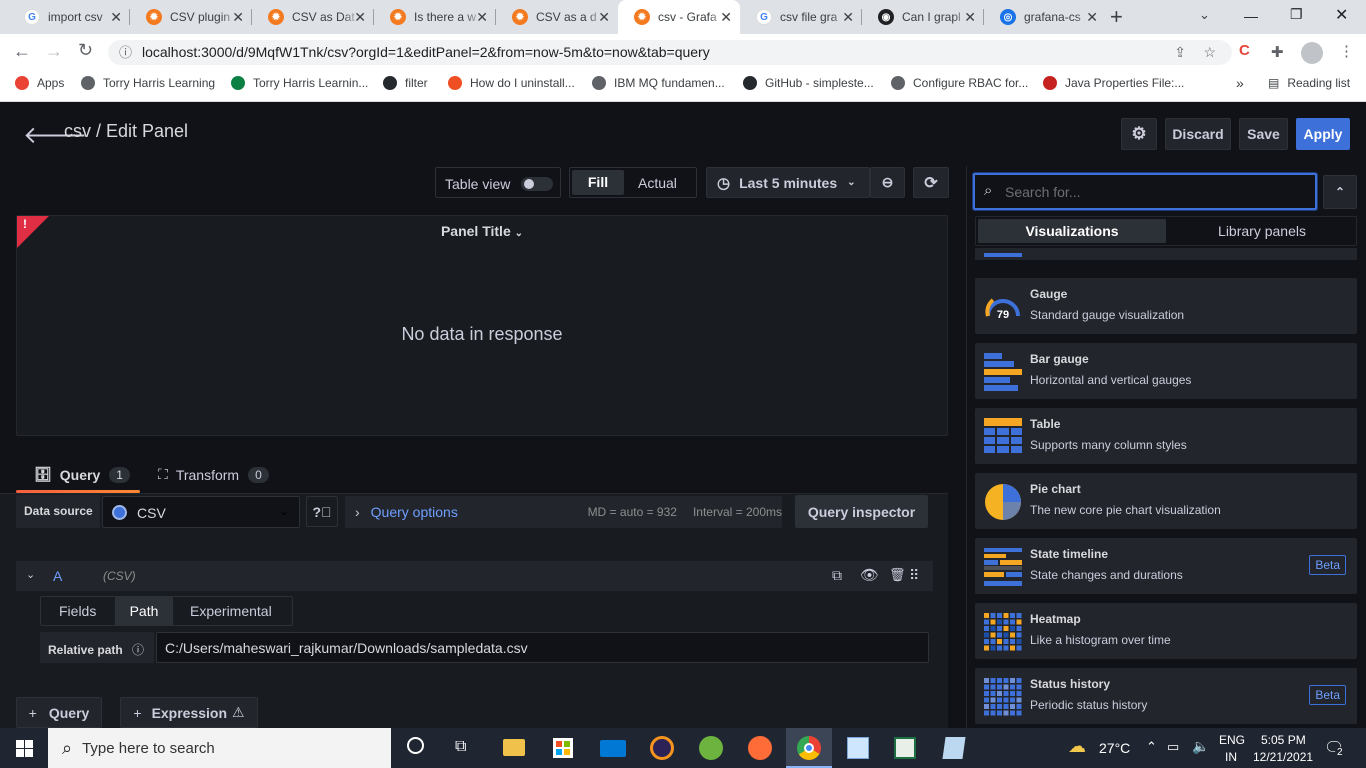 The height and width of the screenshot is (768, 1366). What do you see at coordinates (231, 611) in the screenshot?
I see `subtab-experimental: Experimental` at bounding box center [231, 611].